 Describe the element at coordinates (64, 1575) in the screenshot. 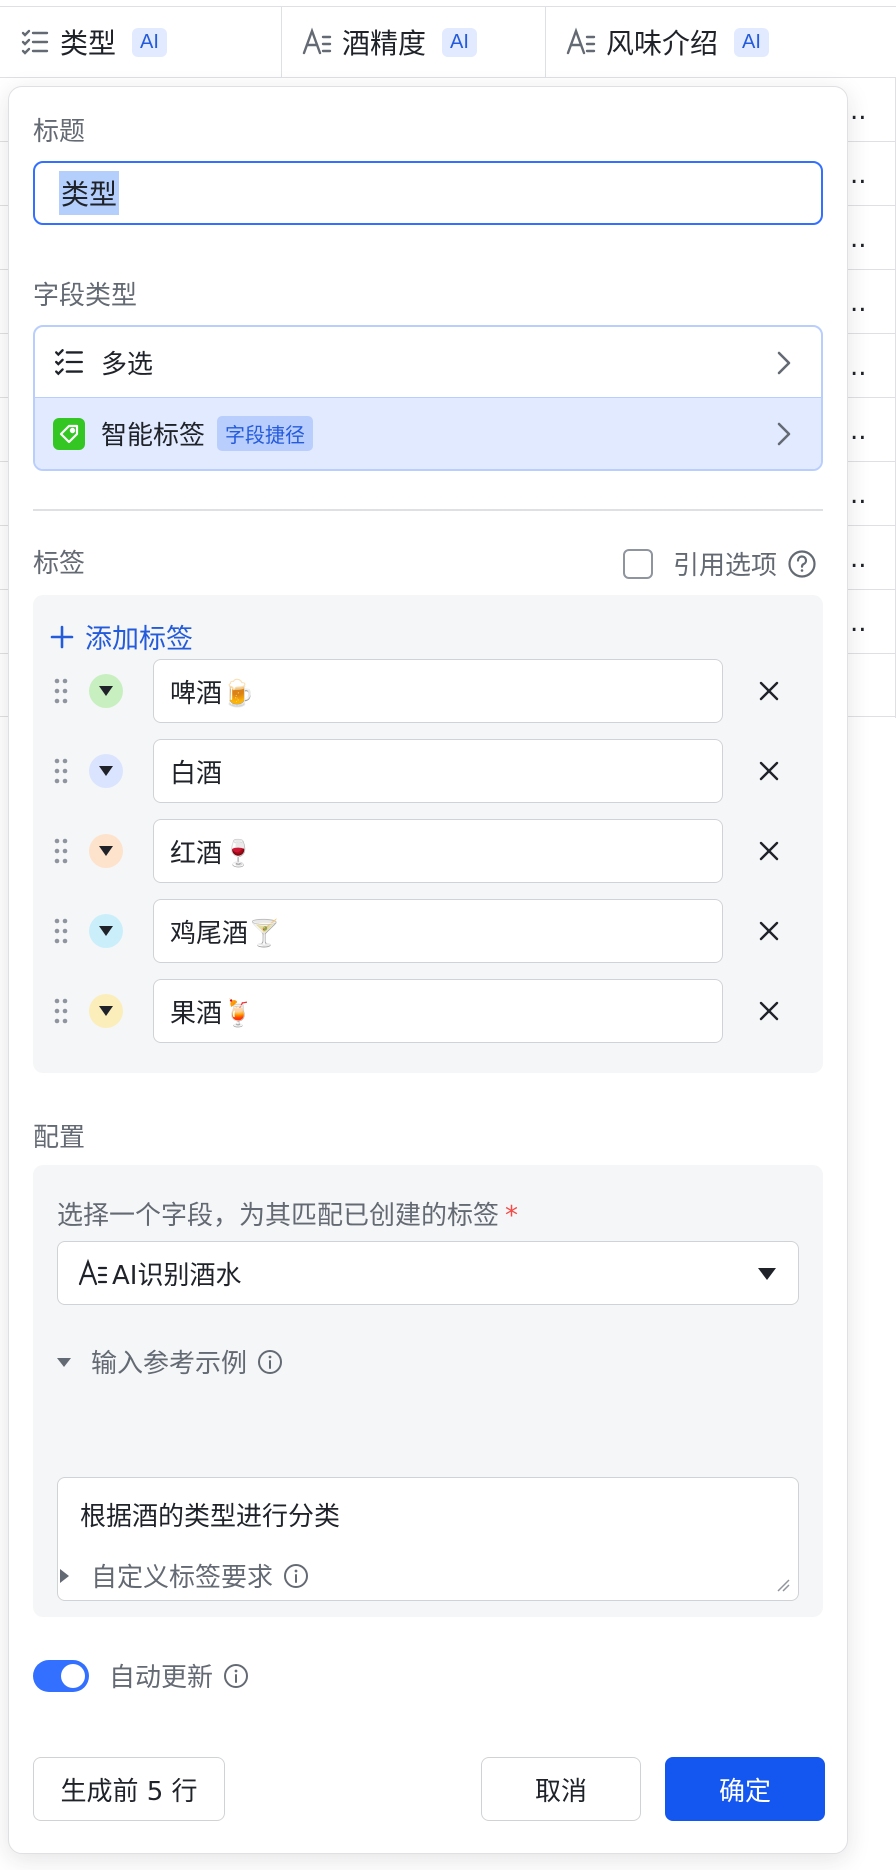

I see `triangle-right-icon` at that location.